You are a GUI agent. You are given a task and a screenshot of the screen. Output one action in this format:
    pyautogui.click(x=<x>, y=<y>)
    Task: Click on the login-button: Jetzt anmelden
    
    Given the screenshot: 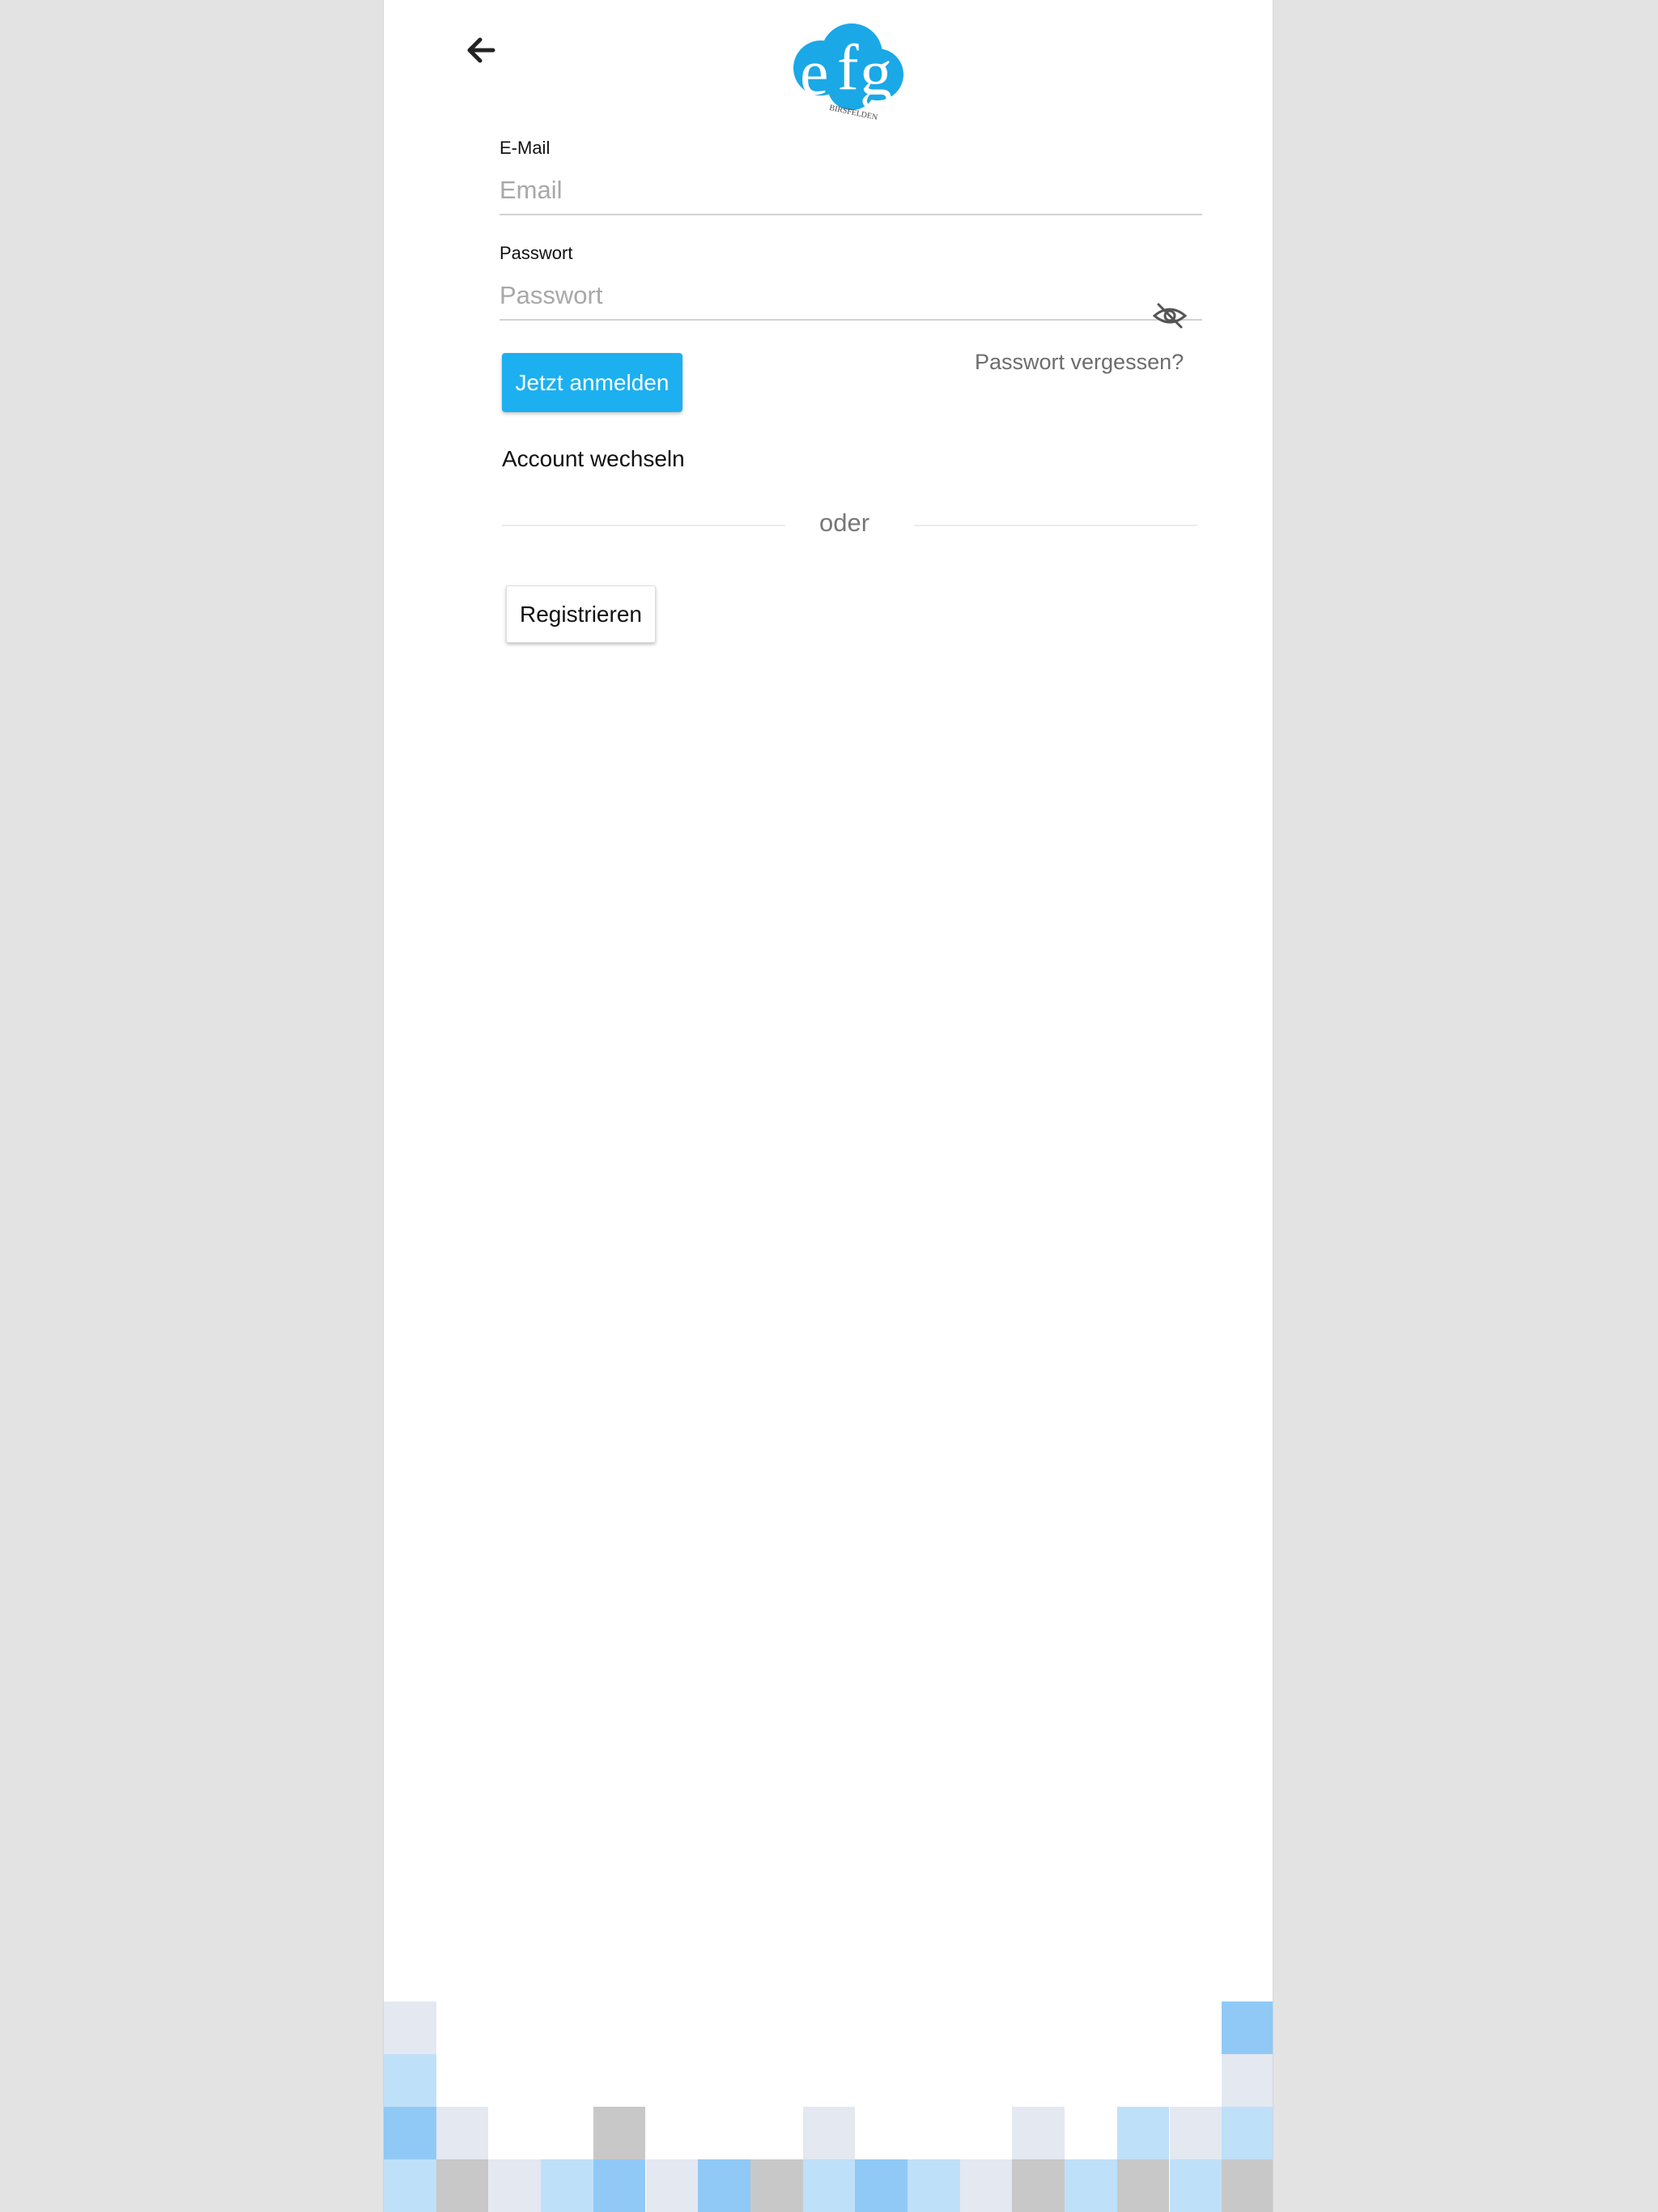 What is the action you would take?
    pyautogui.click(x=592, y=383)
    